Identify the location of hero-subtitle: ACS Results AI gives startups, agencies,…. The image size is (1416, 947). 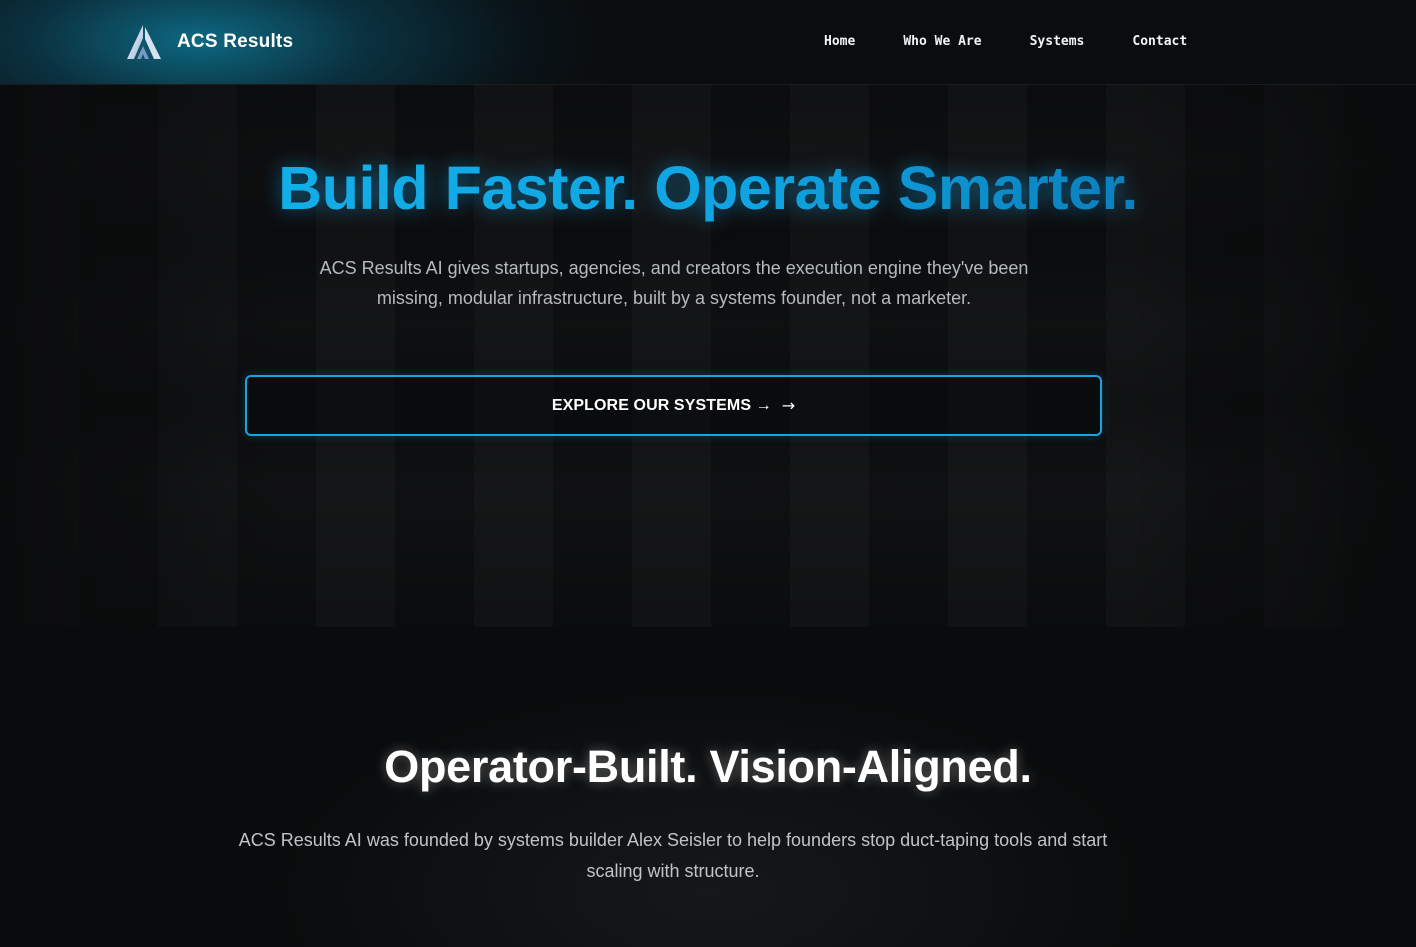
(674, 283).